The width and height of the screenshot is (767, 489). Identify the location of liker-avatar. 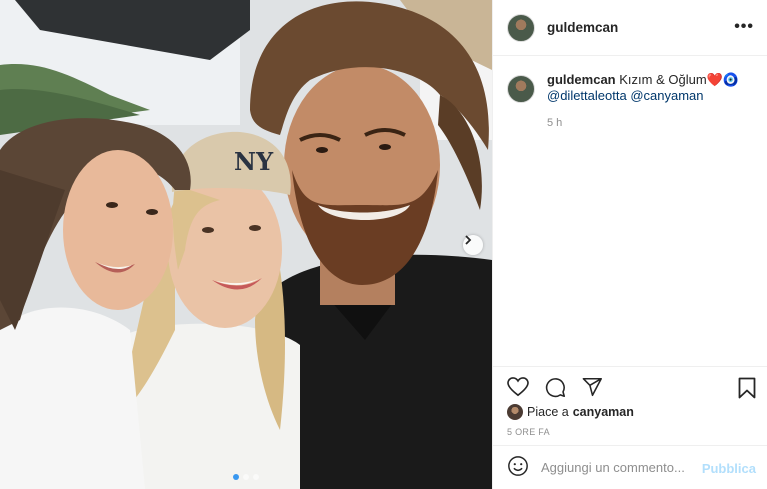
(515, 412).